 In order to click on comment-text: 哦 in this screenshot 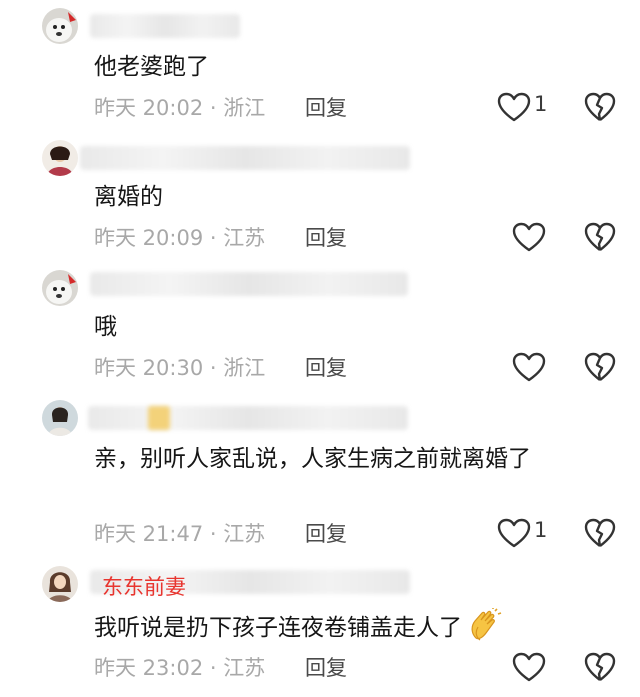, I will do `click(105, 327)`.